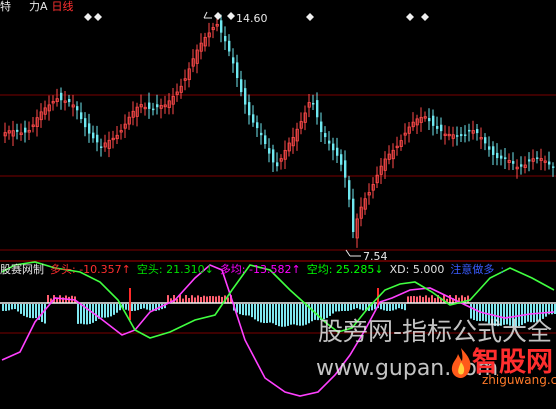 The width and height of the screenshot is (556, 409). I want to click on indicator-value-bull: 多头: -10.357↑, so click(90, 269).